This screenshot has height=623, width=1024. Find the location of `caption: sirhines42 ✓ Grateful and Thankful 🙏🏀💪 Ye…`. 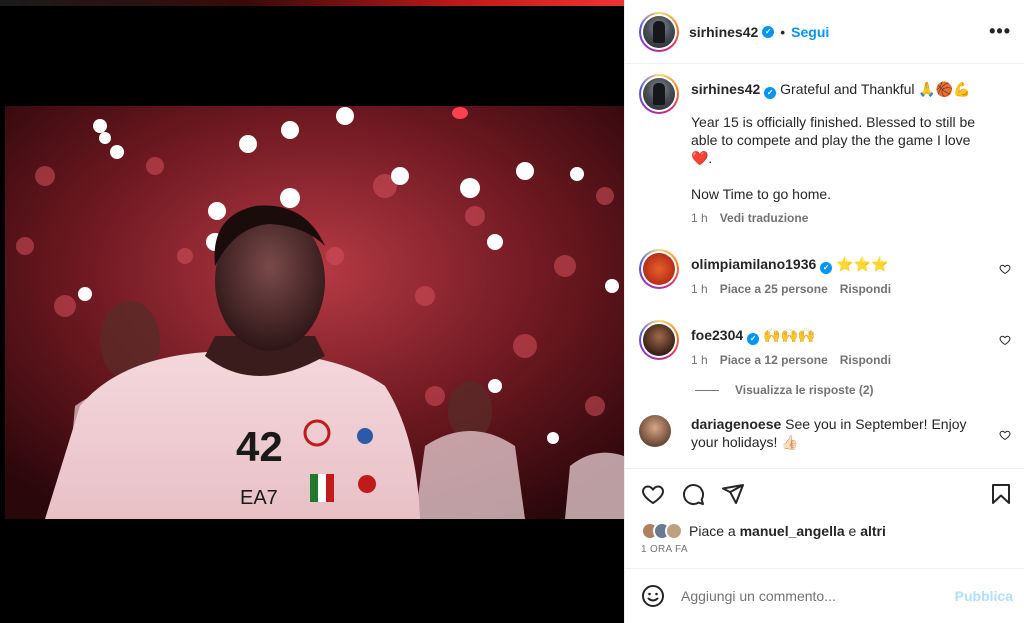

caption: sirhines42 ✓ Grateful and Thankful 🙏🏀💪 Ye… is located at coordinates (825, 150).